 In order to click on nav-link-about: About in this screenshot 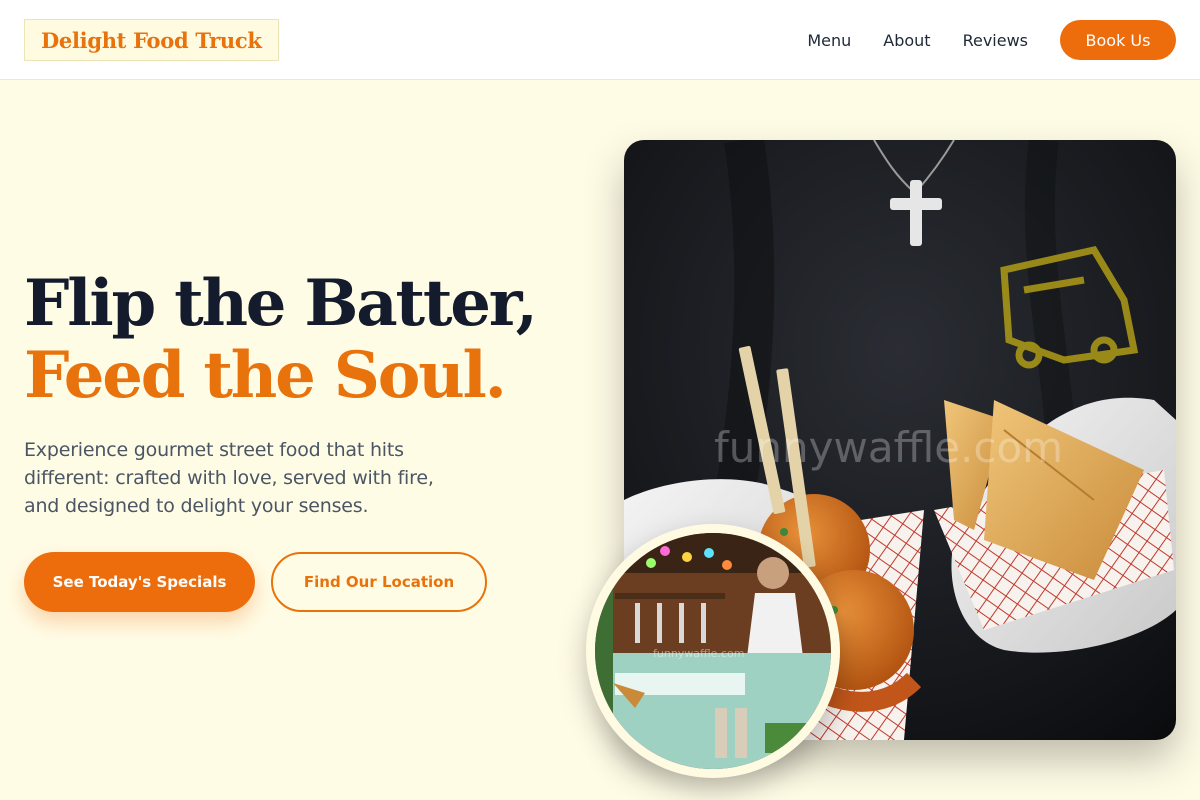, I will do `click(906, 40)`.